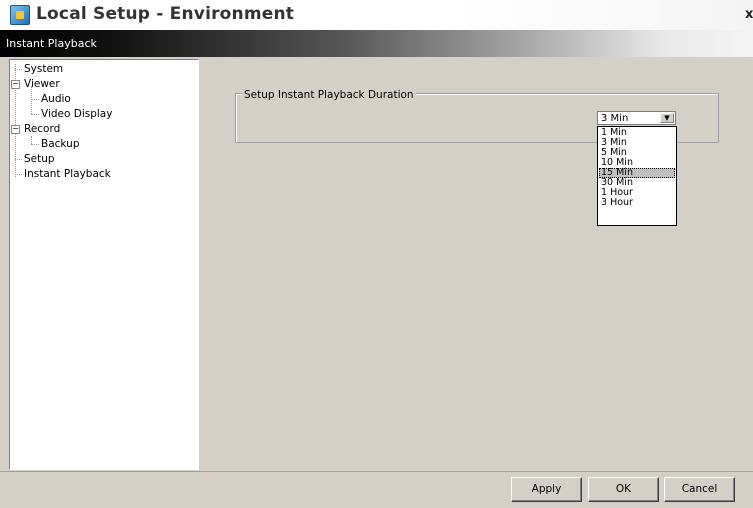  Describe the element at coordinates (76, 114) in the screenshot. I see `tree-item-video-display: Video Display` at that location.